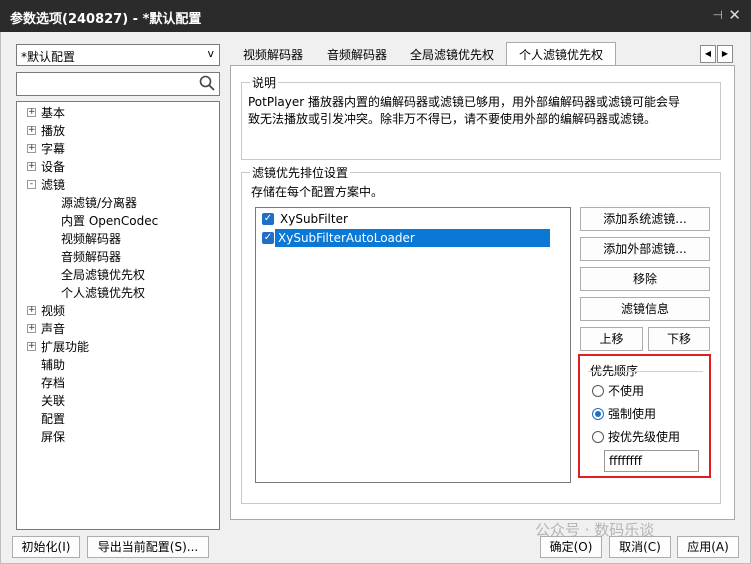 Image resolution: width=751 pixels, height=564 pixels. What do you see at coordinates (645, 279) in the screenshot?
I see `remove-button: 移除` at bounding box center [645, 279].